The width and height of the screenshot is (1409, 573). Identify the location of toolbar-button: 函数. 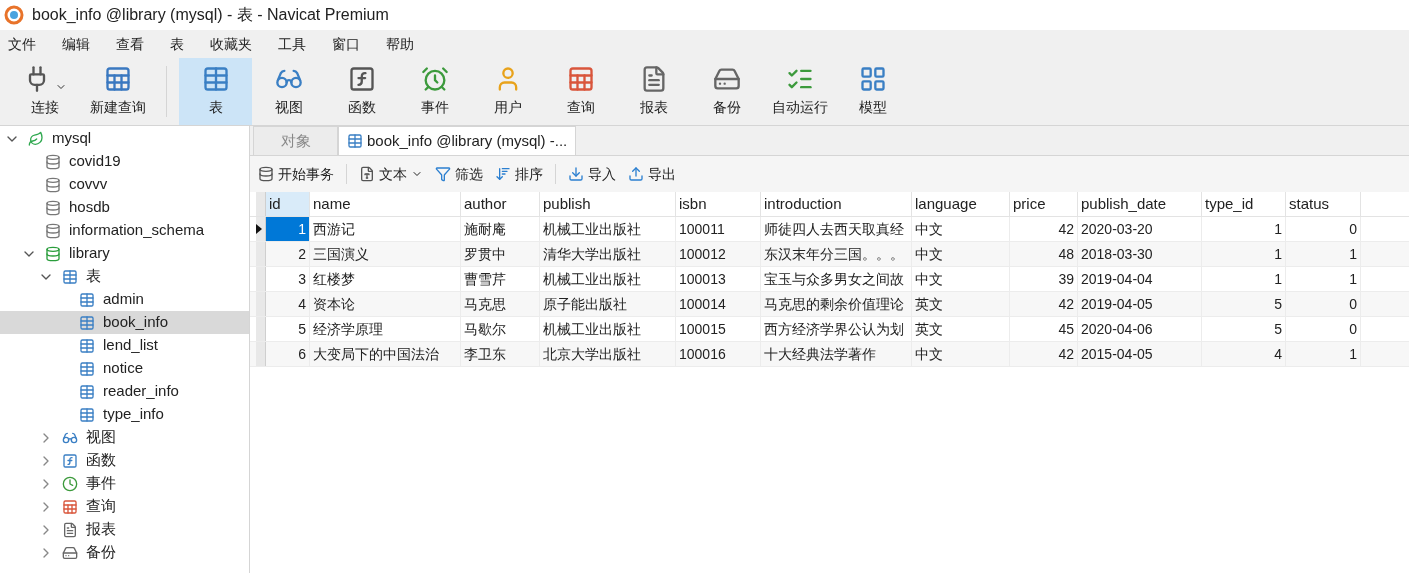
(361, 91).